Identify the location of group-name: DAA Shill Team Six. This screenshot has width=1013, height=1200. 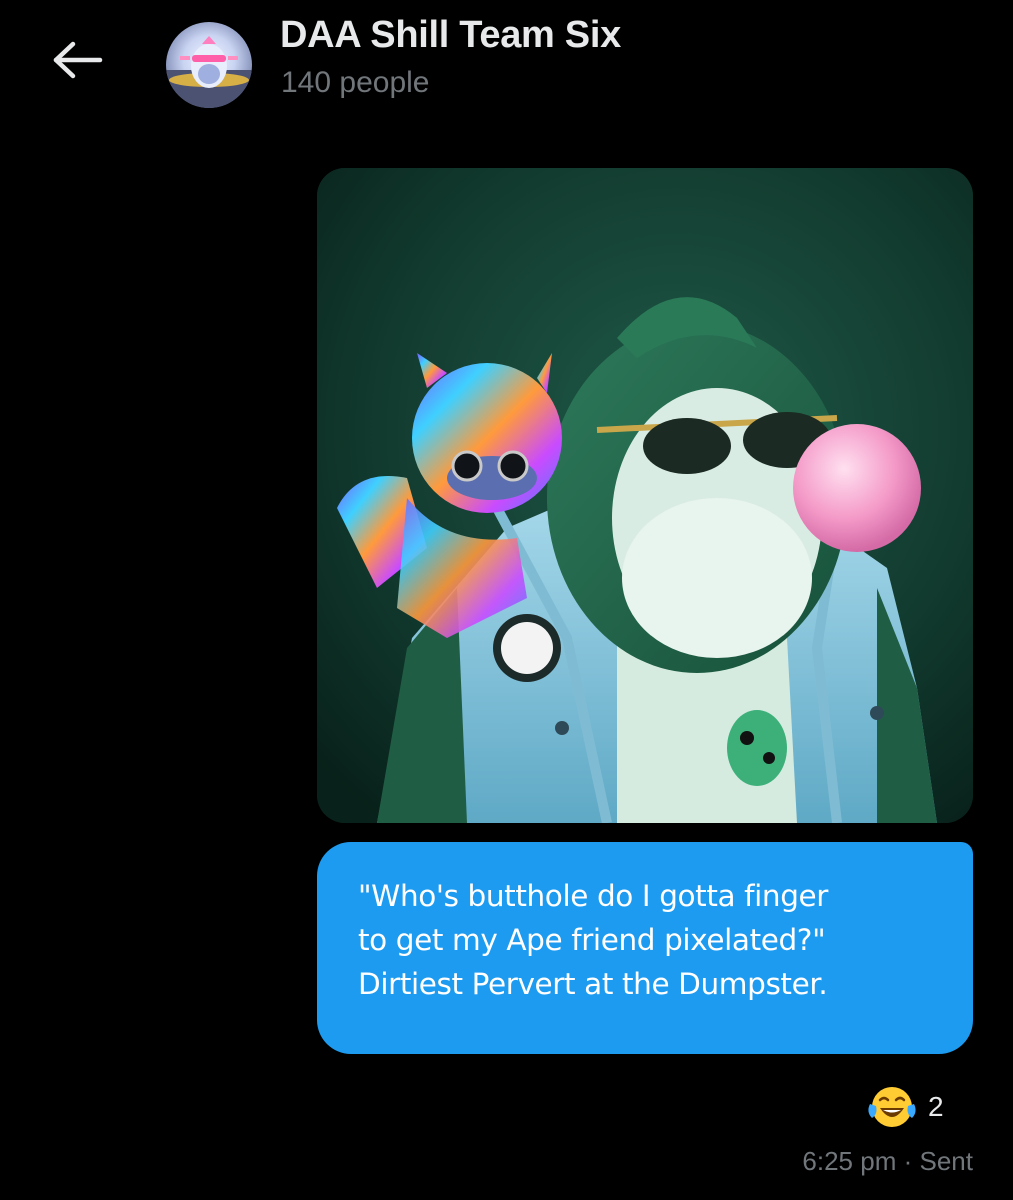
(450, 35).